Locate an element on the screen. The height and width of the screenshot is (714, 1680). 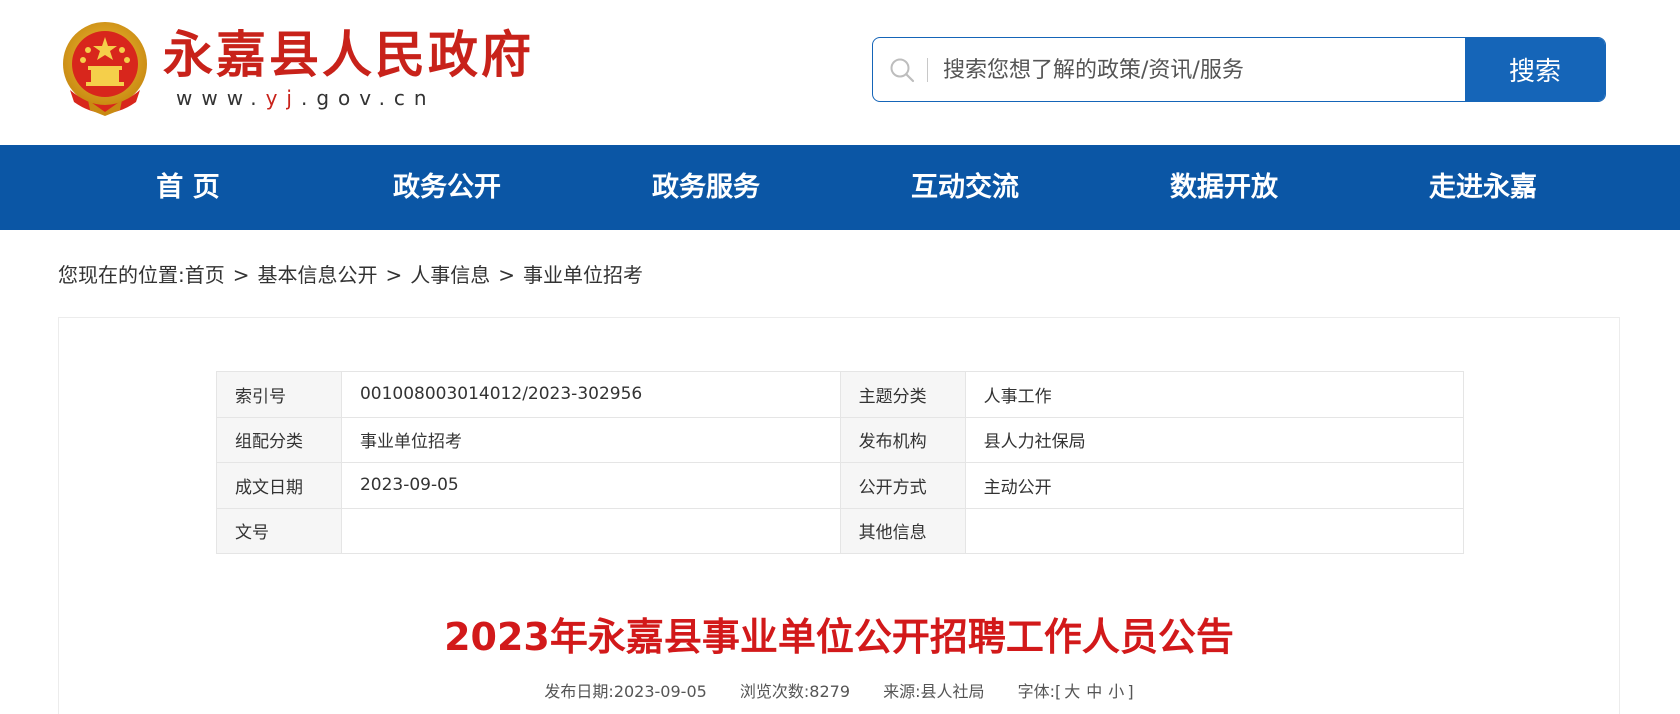
view-count: 浏览次数:8279 is located at coordinates (795, 691).